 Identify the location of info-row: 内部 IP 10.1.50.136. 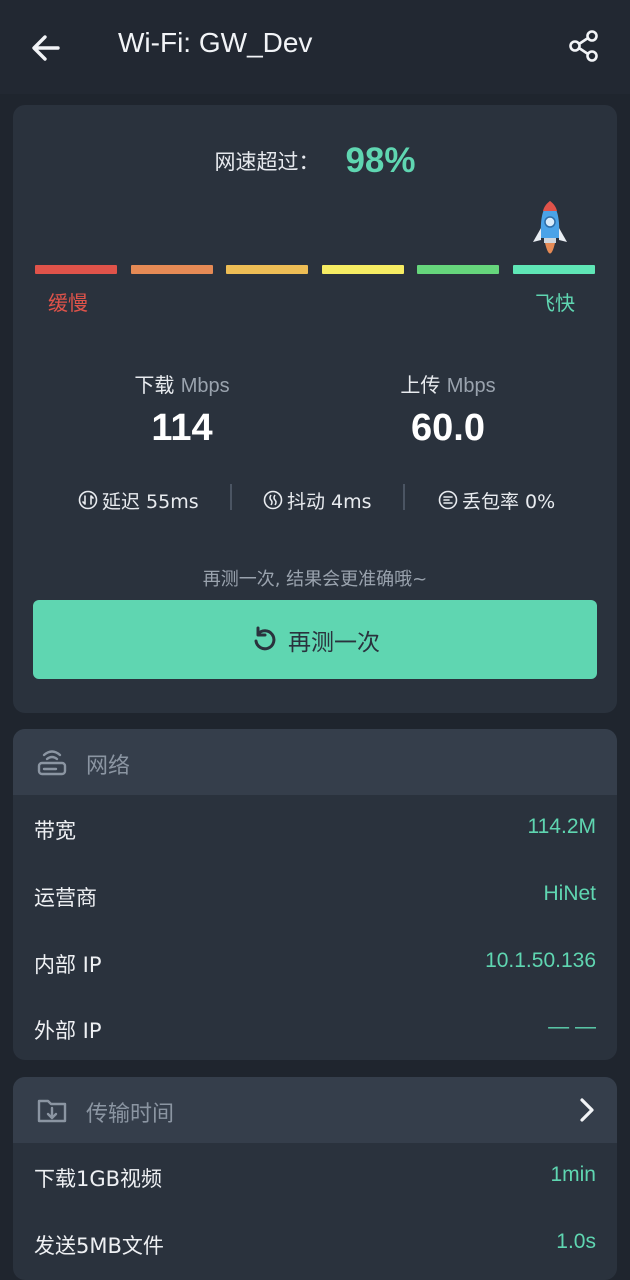
(315, 962).